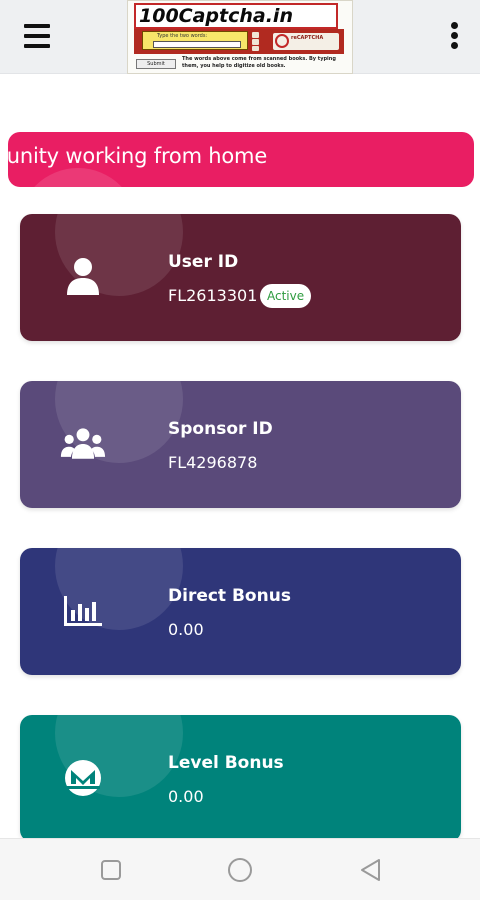 This screenshot has height=900, width=480. I want to click on users-group-icon, so click(83, 444).